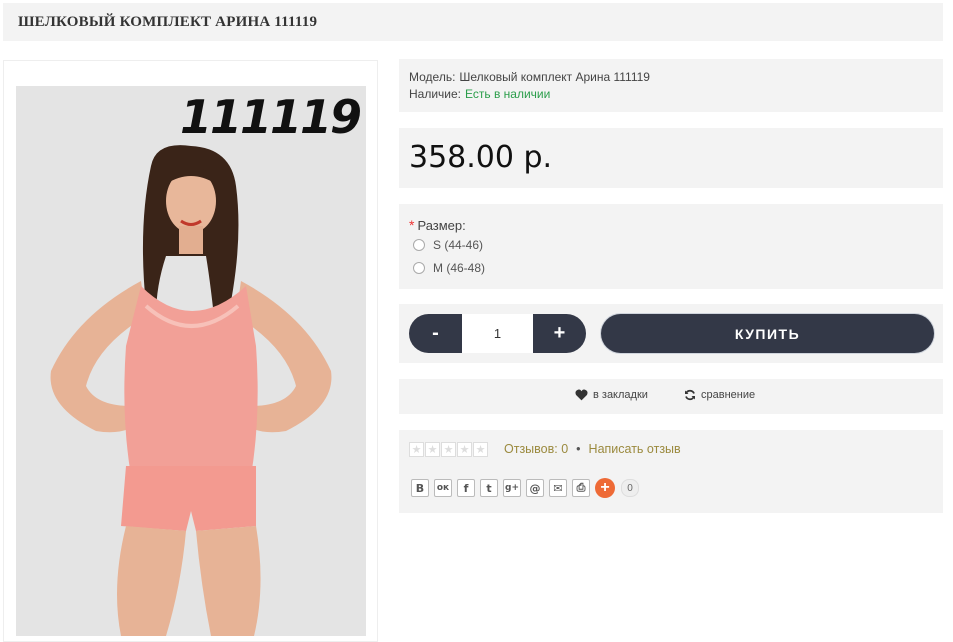  I want to click on size-label-text: Размер:, so click(441, 225).